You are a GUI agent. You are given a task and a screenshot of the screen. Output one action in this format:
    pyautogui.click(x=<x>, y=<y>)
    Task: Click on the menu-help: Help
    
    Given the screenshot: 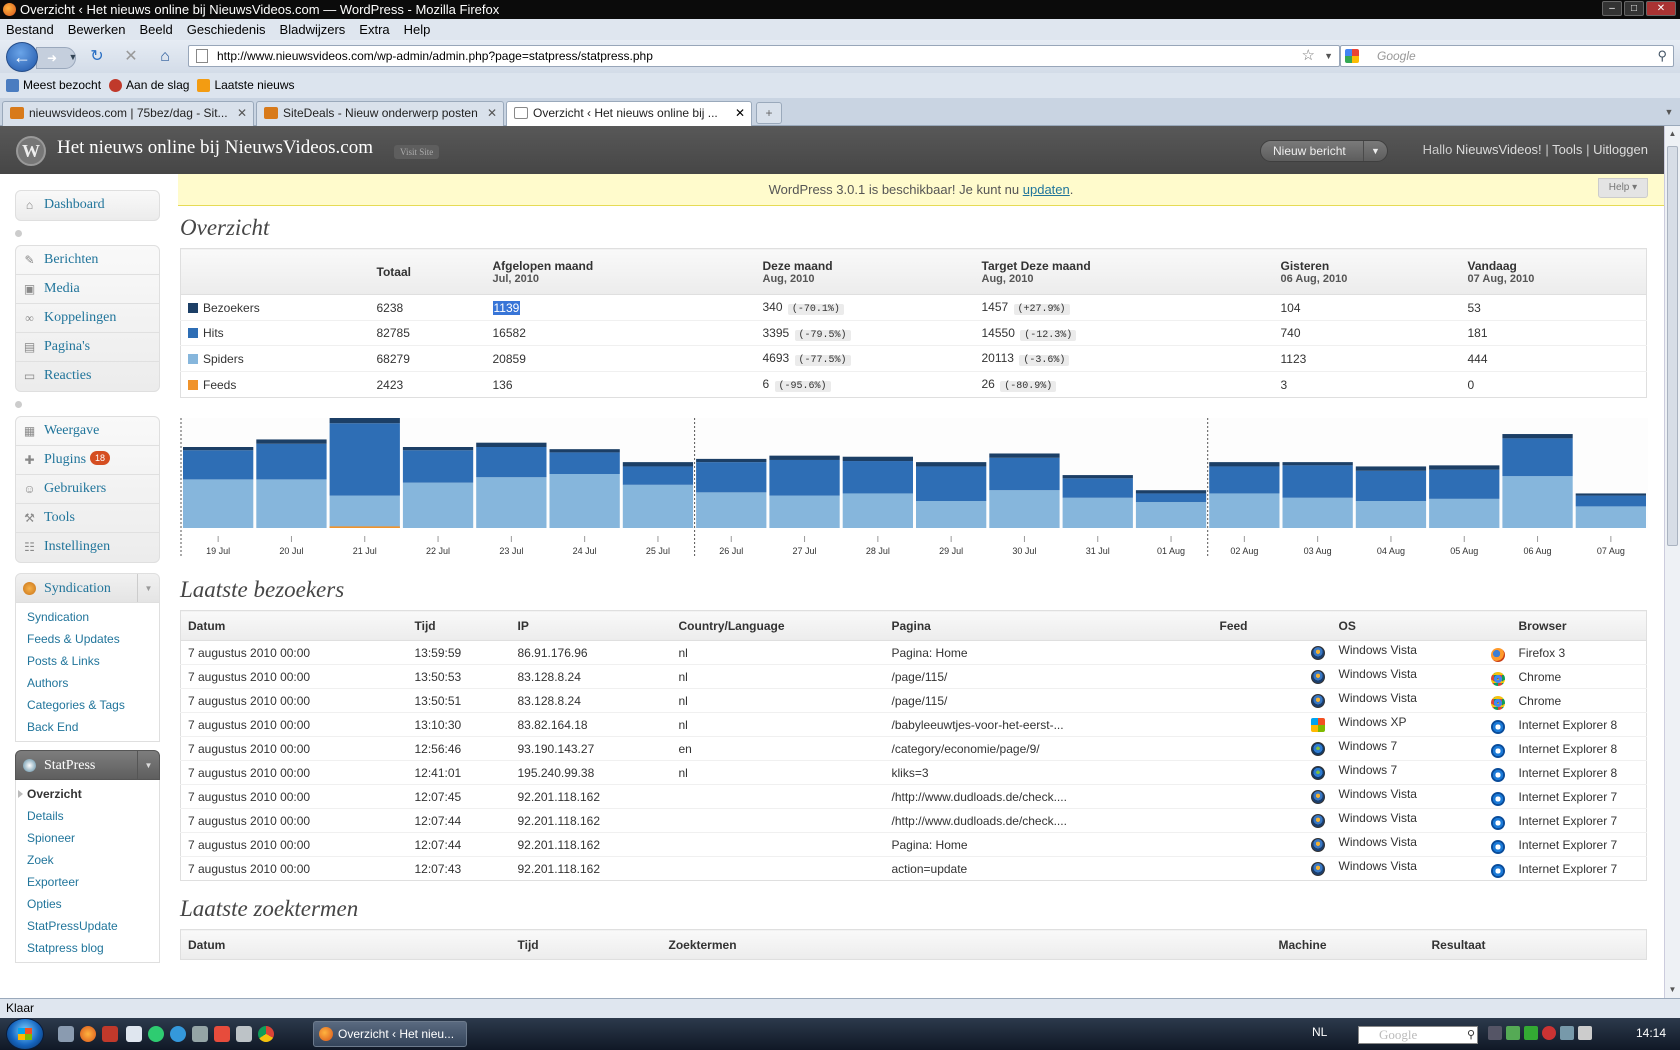 What is the action you would take?
    pyautogui.click(x=417, y=29)
    